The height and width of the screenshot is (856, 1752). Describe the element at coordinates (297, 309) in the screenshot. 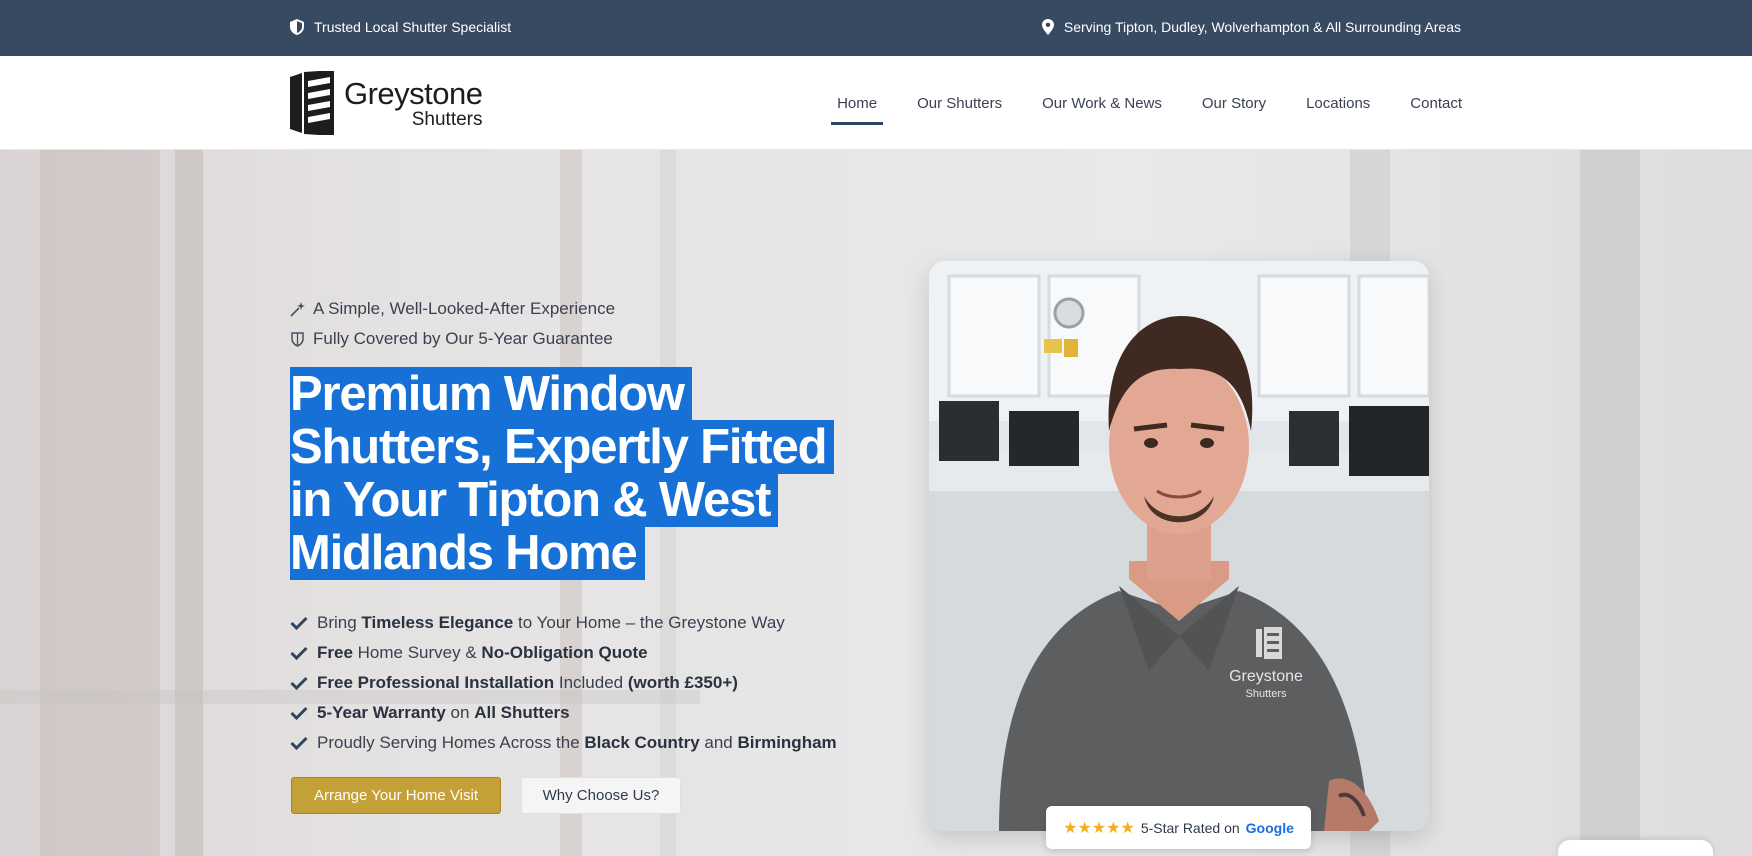

I see `sparkle-icon` at that location.